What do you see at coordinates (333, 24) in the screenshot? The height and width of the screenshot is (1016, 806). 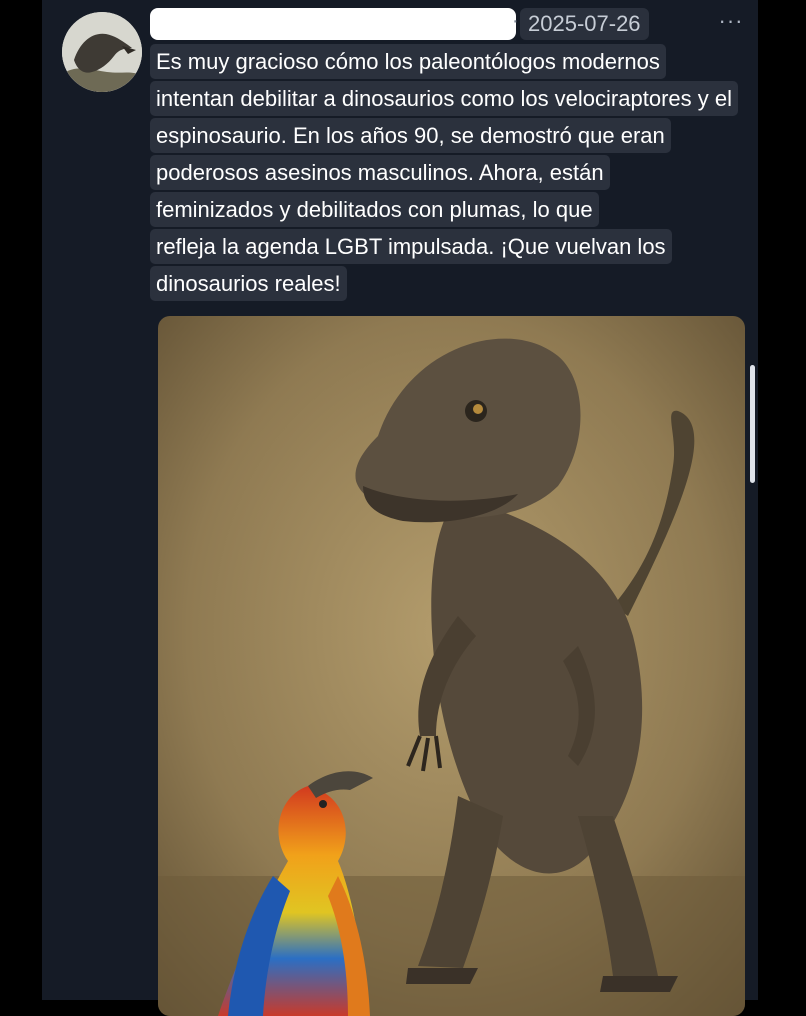 I see `username-redaction` at bounding box center [333, 24].